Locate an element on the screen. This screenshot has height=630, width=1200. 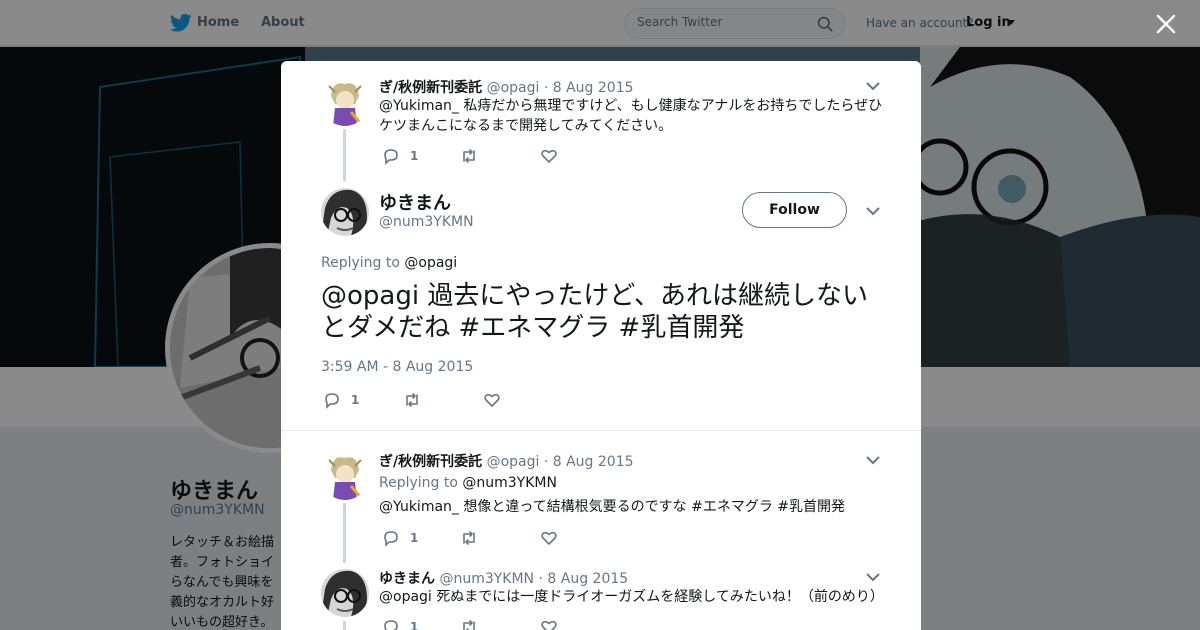
main-tweet-author-avatar is located at coordinates (345, 212).